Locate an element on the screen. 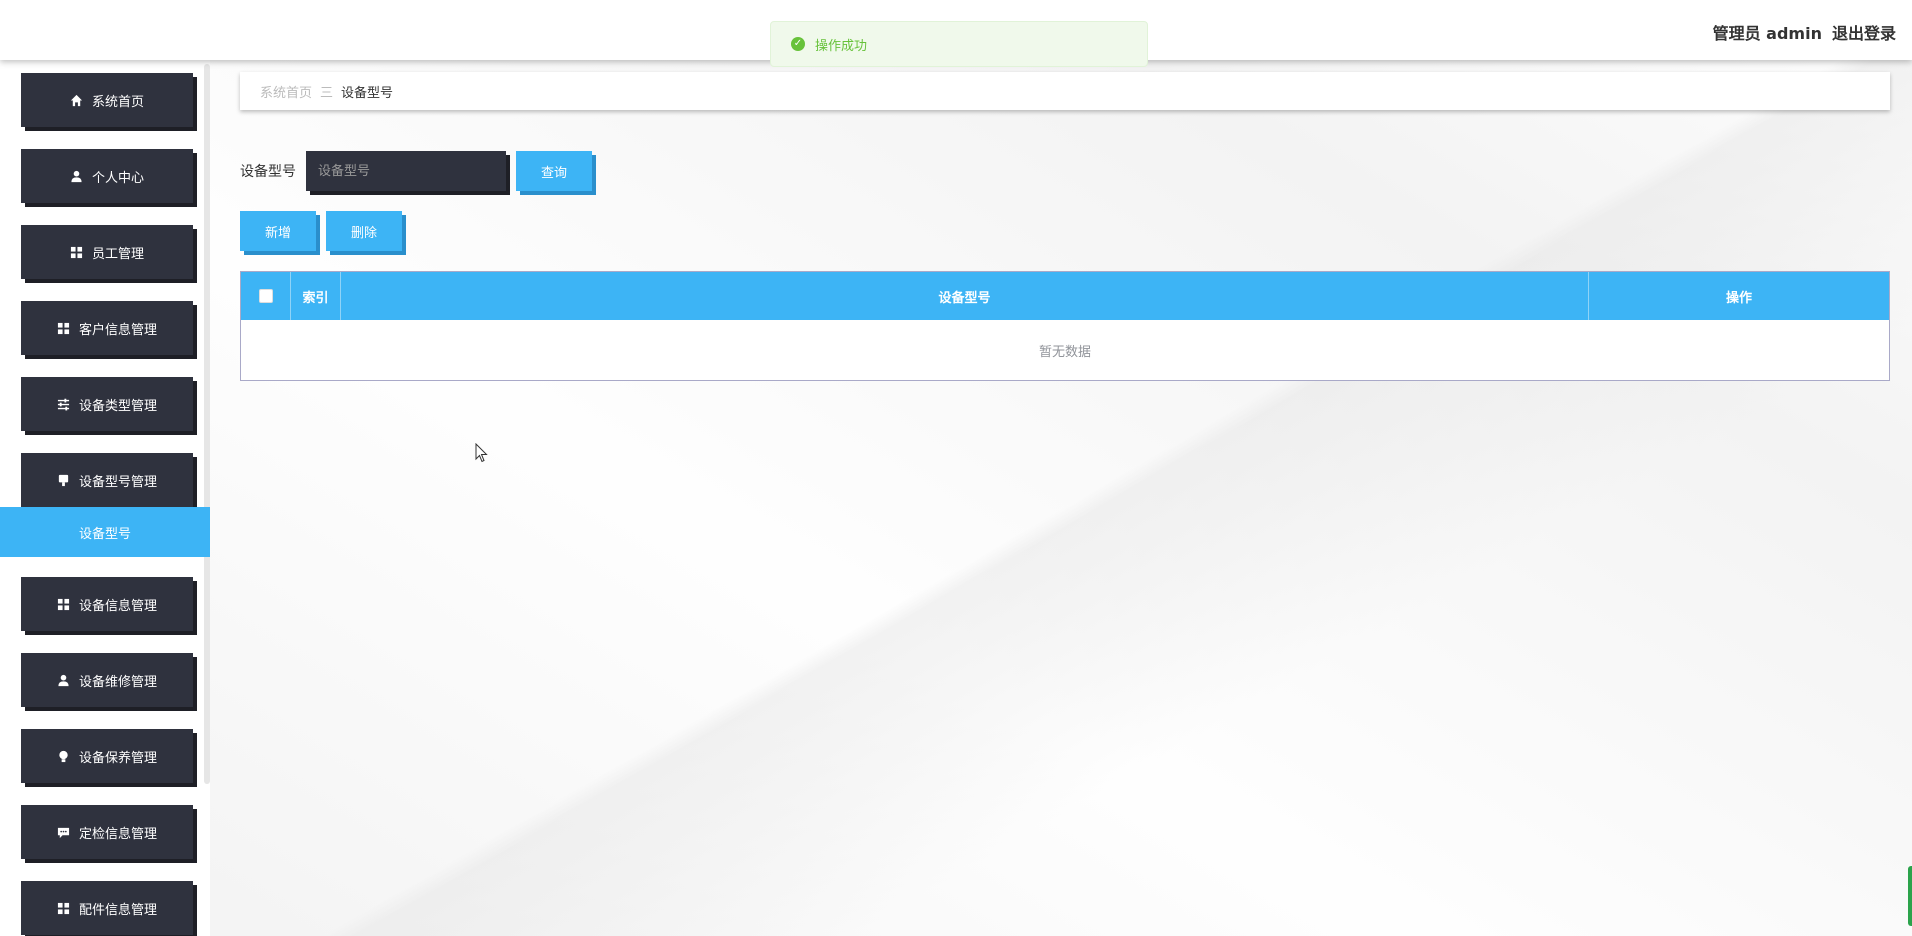 The height and width of the screenshot is (936, 1912). sidebar-item-profile: 个人中心 is located at coordinates (107, 176).